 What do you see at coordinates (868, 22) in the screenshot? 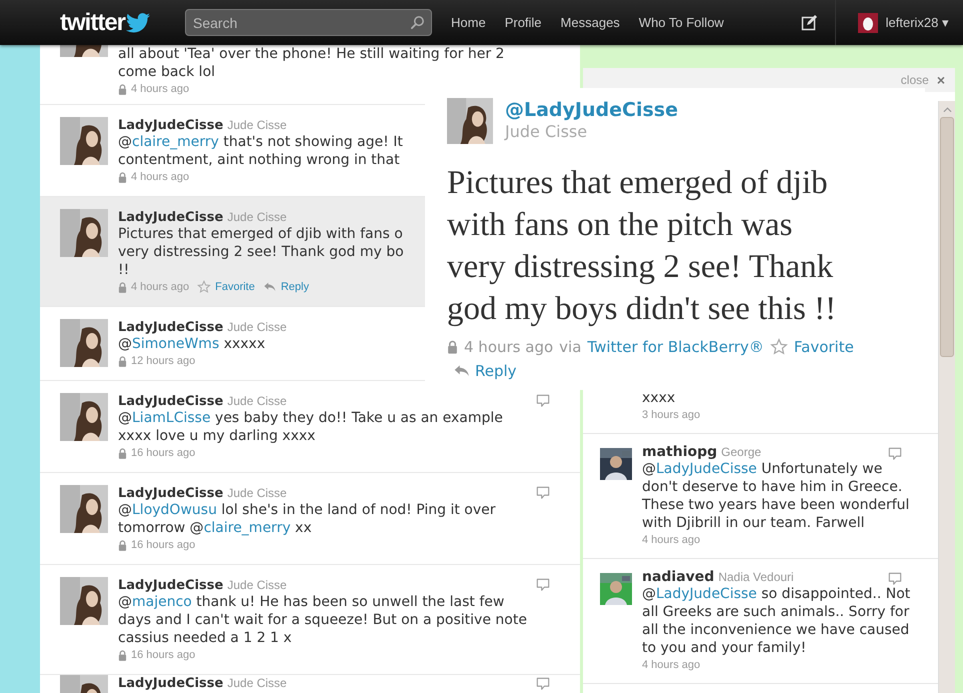
I see `user-avatar-icon` at bounding box center [868, 22].